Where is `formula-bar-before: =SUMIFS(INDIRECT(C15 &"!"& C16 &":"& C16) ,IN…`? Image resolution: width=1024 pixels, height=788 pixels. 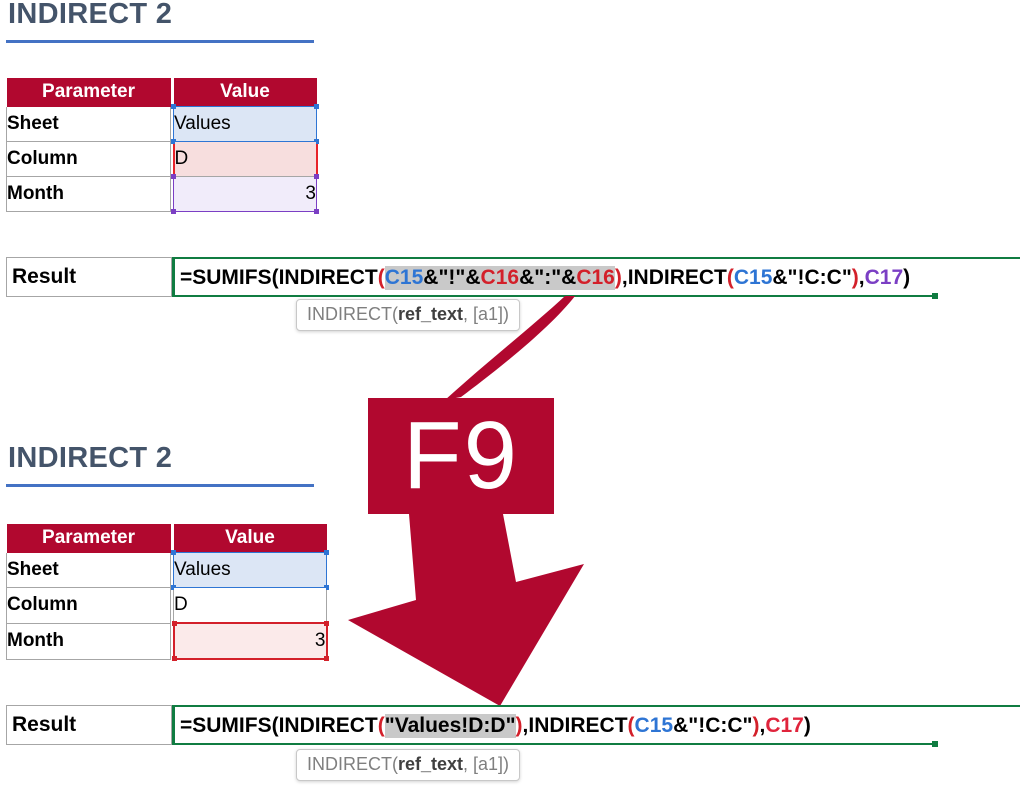
formula-bar-before: =SUMIFS(INDIRECT(C15 &"!"& C16 &":"& C16) ,IN… is located at coordinates (596, 277).